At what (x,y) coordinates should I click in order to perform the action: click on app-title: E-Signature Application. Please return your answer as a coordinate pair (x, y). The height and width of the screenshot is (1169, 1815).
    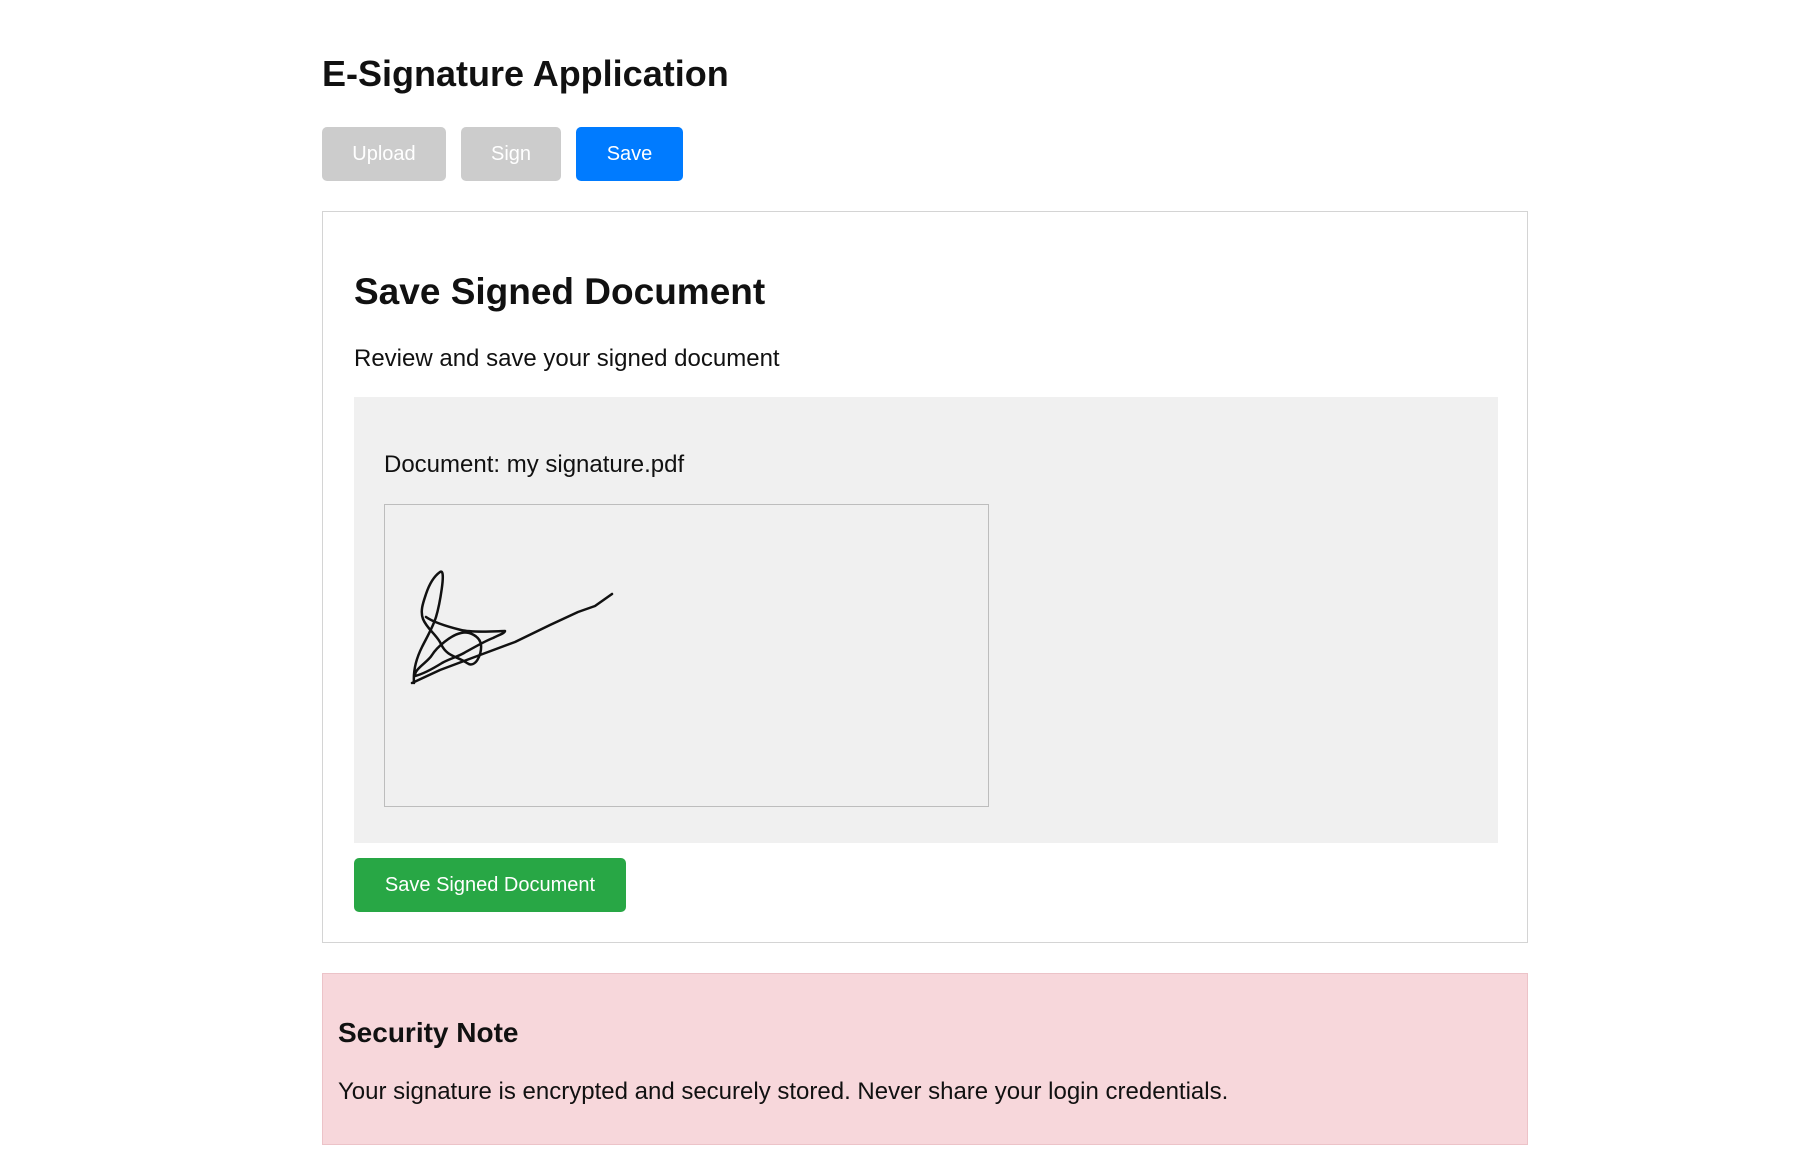
    Looking at the image, I should click on (525, 73).